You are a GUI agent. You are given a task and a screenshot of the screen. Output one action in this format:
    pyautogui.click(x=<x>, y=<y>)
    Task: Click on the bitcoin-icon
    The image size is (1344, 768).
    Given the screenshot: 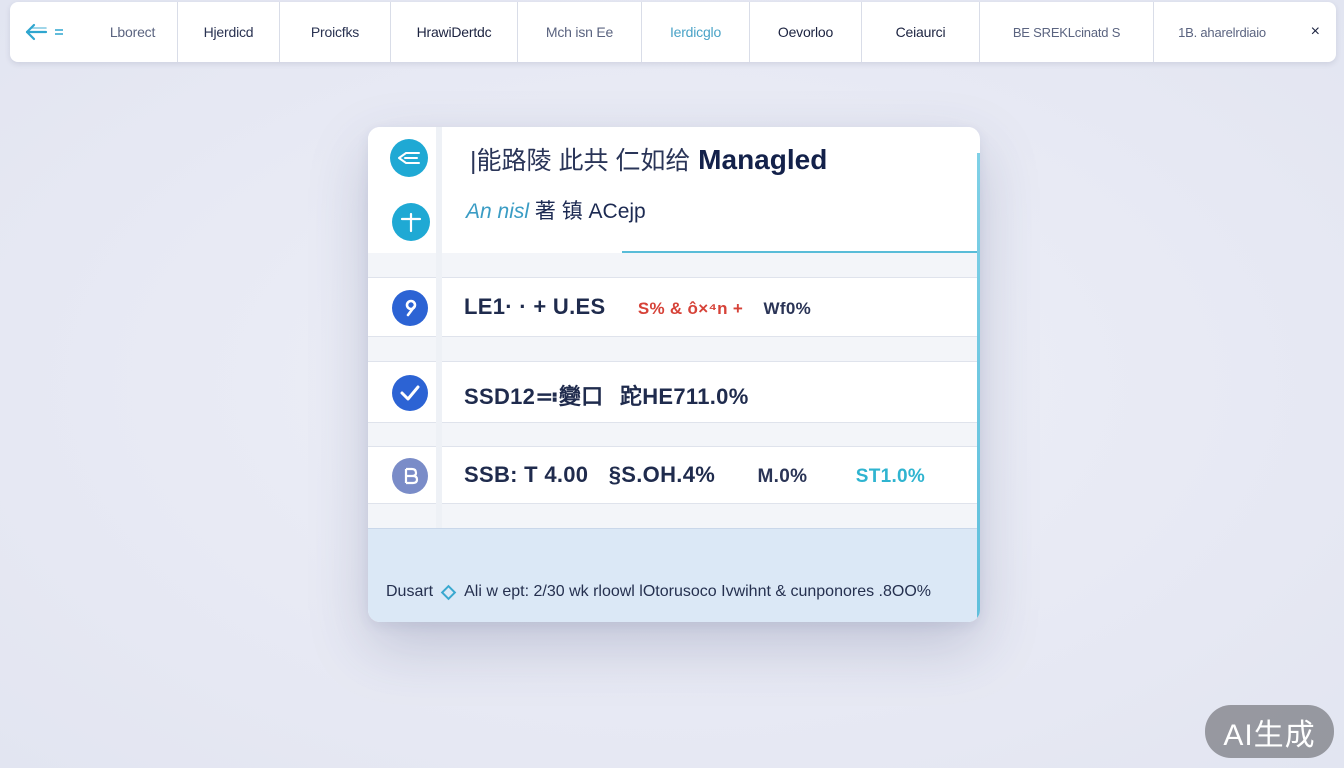 What is the action you would take?
    pyautogui.click(x=410, y=476)
    